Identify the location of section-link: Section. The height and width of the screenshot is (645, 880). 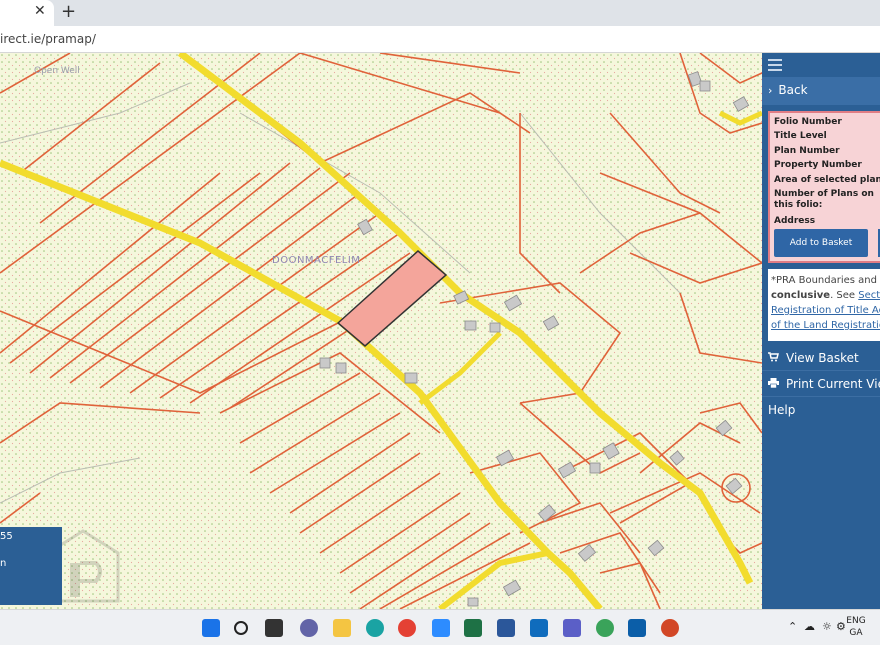
(869, 295).